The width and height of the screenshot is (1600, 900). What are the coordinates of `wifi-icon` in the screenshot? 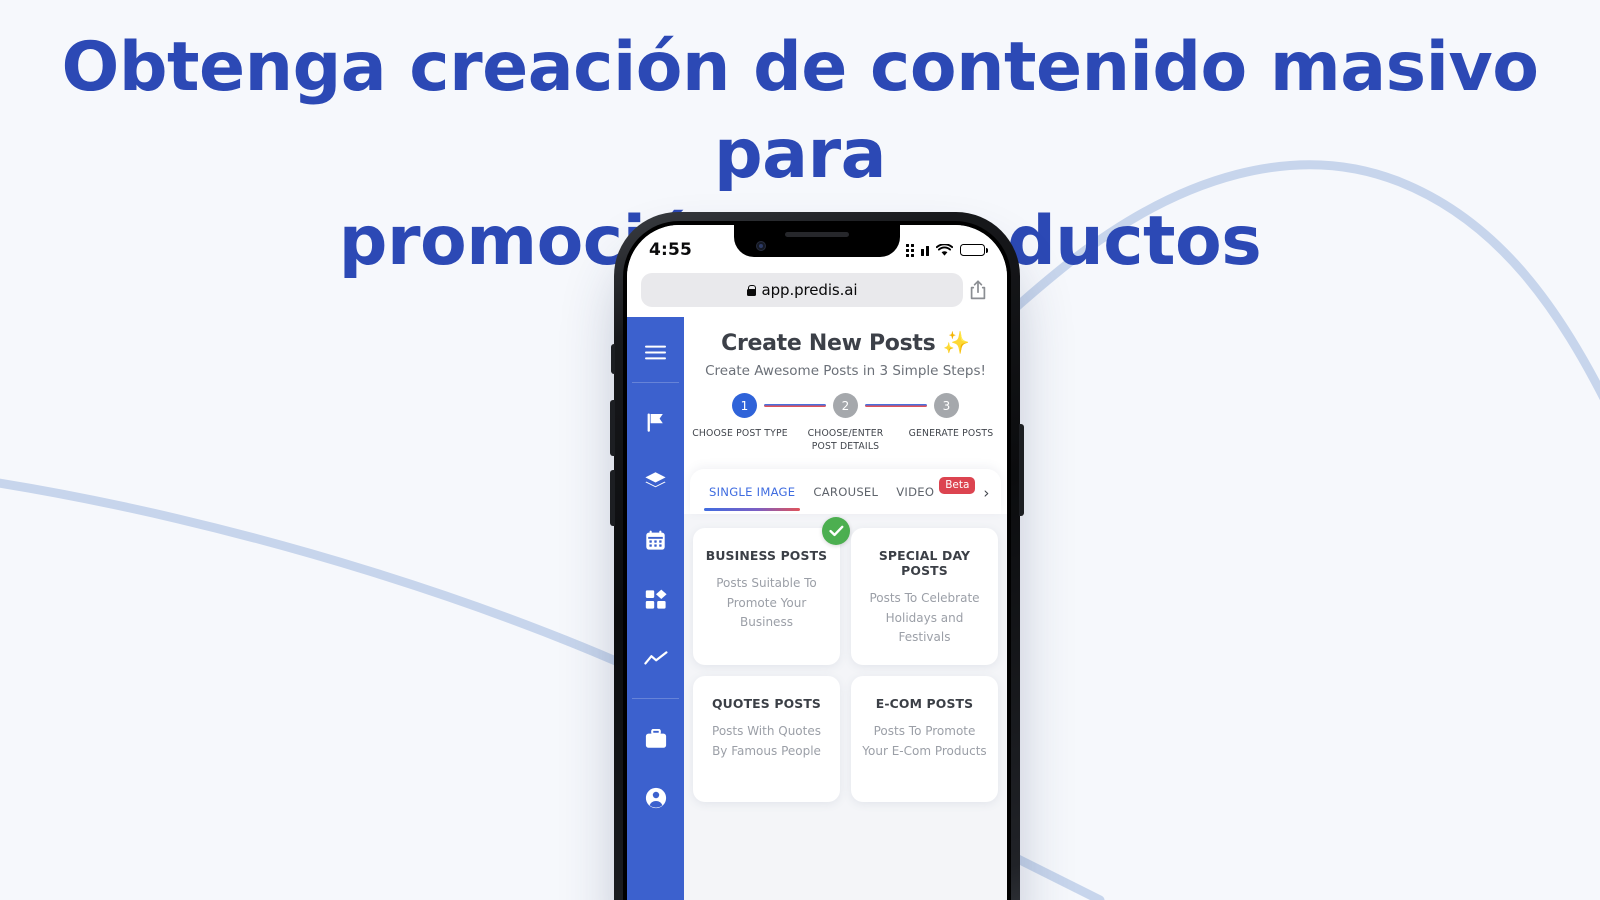 It's located at (944, 249).